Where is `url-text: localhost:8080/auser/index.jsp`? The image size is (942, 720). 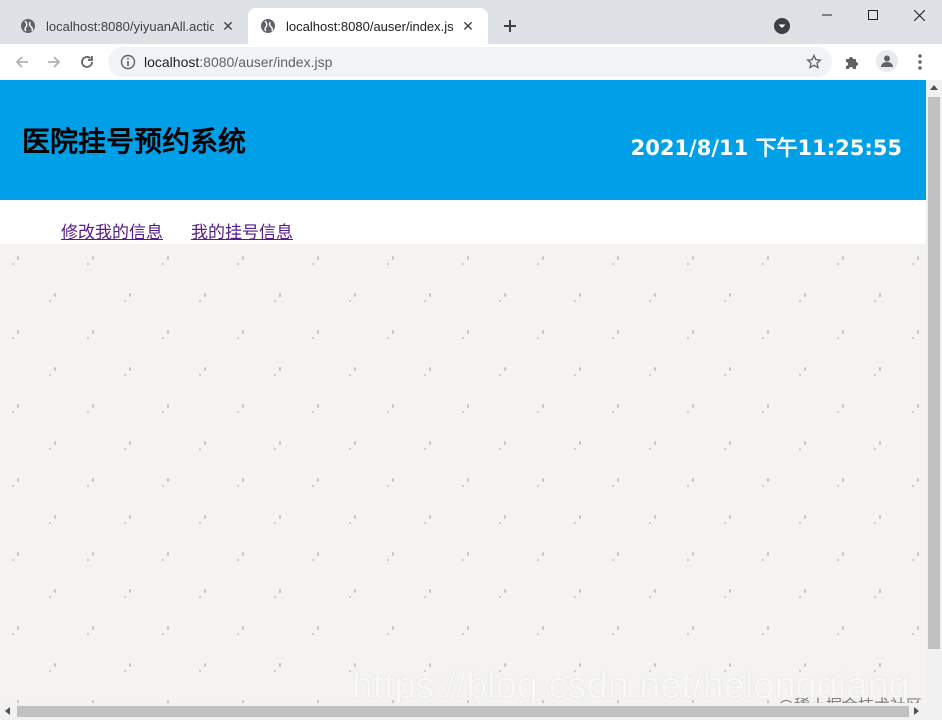
url-text: localhost:8080/auser/index.jsp is located at coordinates (238, 62).